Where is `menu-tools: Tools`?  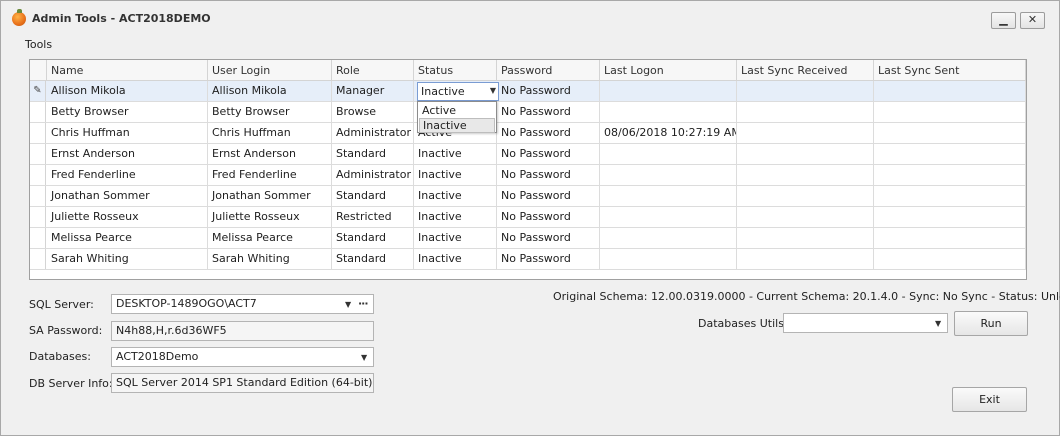 menu-tools: Tools is located at coordinates (38, 44).